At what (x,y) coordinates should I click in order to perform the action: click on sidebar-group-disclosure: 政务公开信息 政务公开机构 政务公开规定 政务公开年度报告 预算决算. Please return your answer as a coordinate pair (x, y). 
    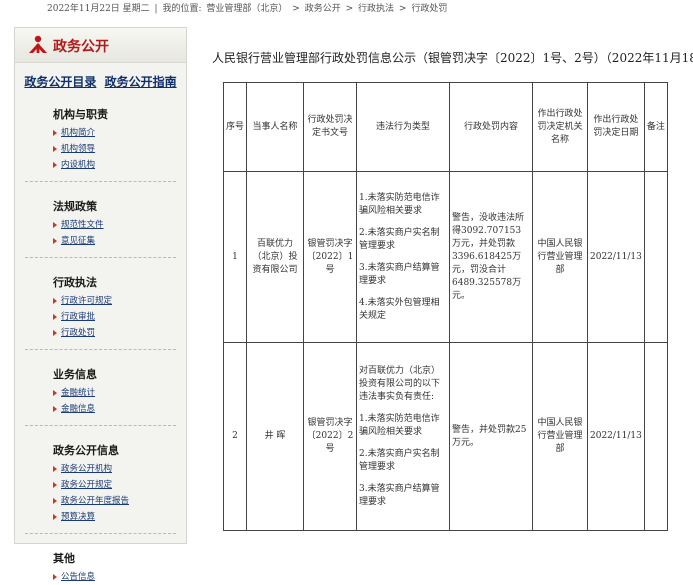
    Looking at the image, I should click on (119, 483).